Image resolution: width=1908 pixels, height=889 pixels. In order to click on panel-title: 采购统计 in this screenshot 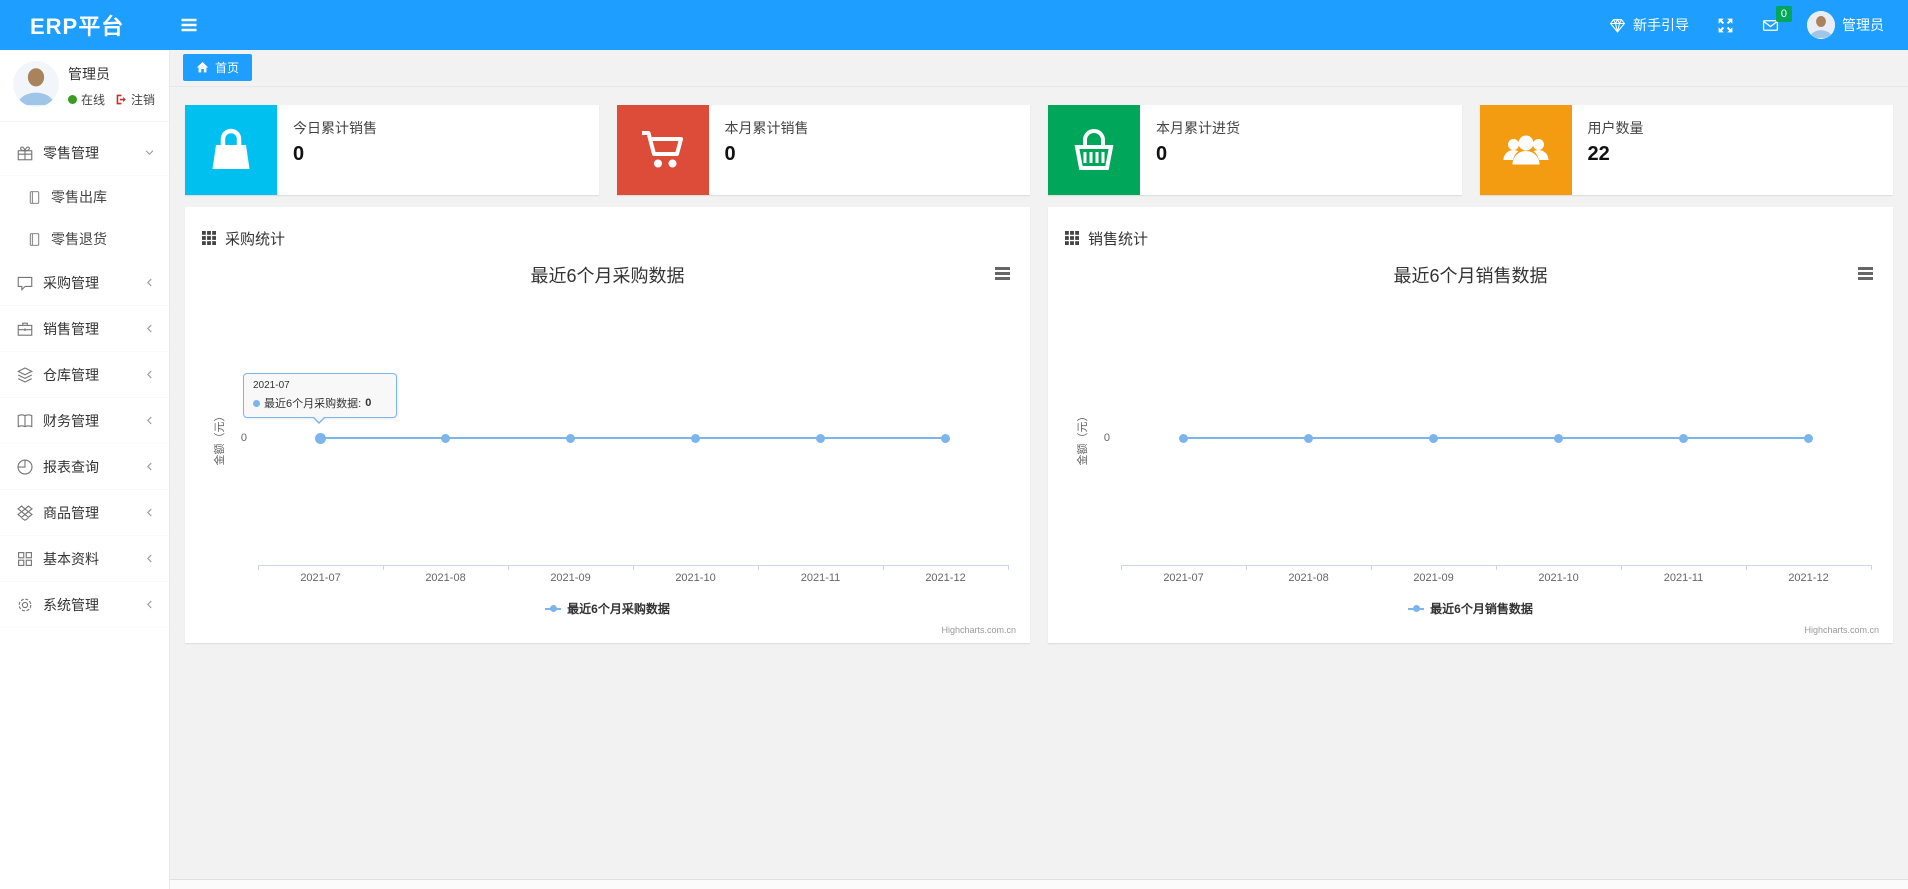, I will do `click(255, 239)`.